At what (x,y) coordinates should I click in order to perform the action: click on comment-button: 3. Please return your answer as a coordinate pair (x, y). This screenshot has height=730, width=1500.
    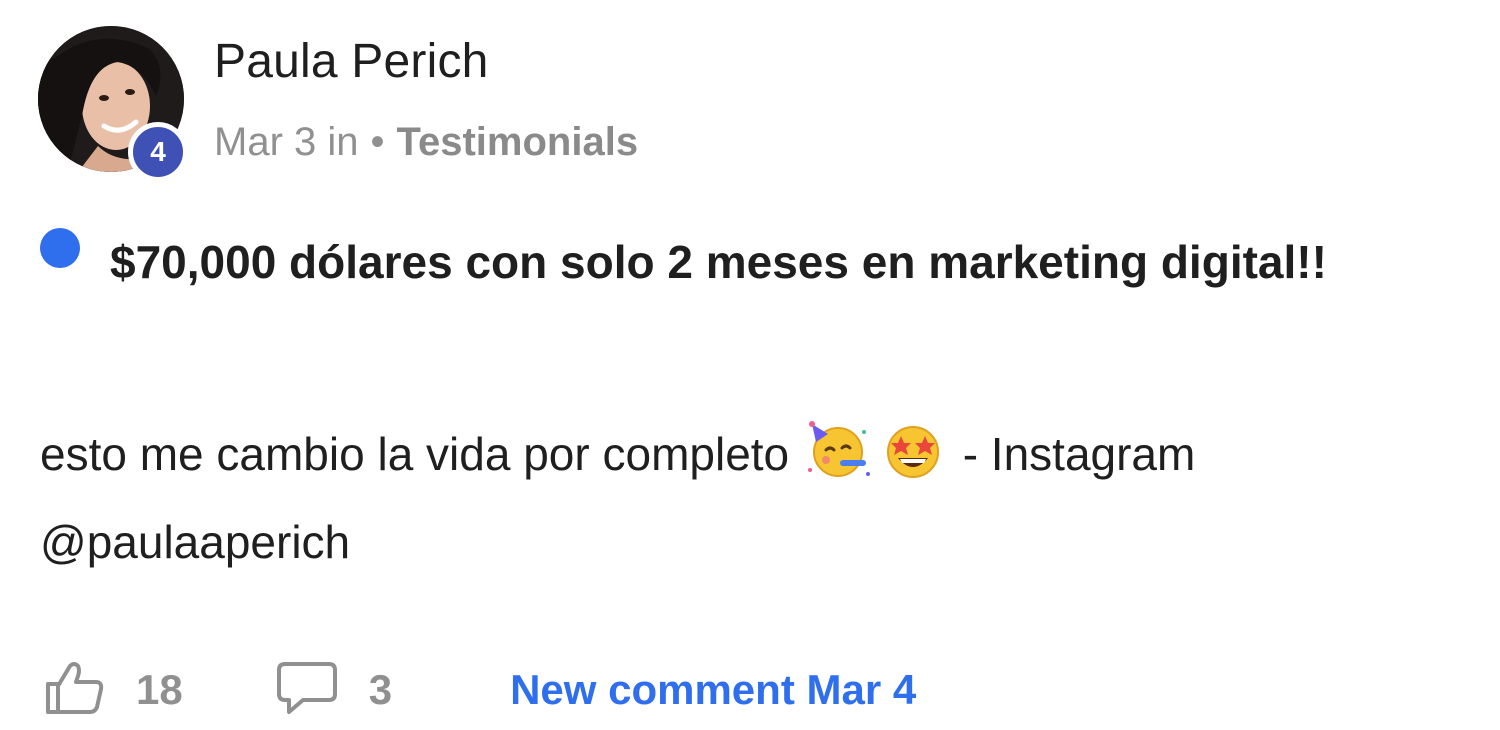
    Looking at the image, I should click on (333, 690).